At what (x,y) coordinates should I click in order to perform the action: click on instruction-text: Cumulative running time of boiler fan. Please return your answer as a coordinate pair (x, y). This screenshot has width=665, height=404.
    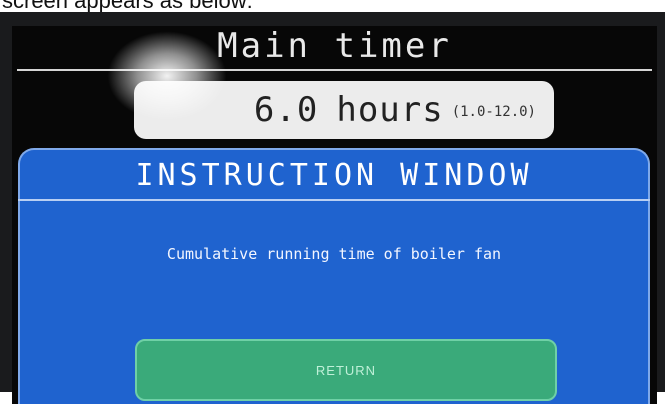
    Looking at the image, I should click on (334, 254).